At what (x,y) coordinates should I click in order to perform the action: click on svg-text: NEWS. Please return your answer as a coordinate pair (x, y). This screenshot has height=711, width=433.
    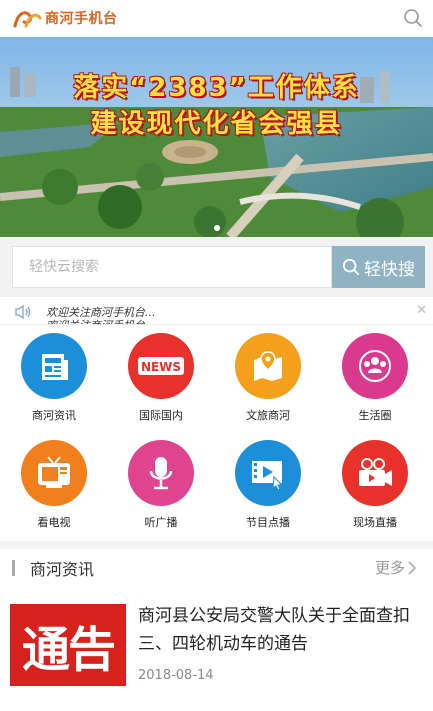
    Looking at the image, I should click on (161, 367).